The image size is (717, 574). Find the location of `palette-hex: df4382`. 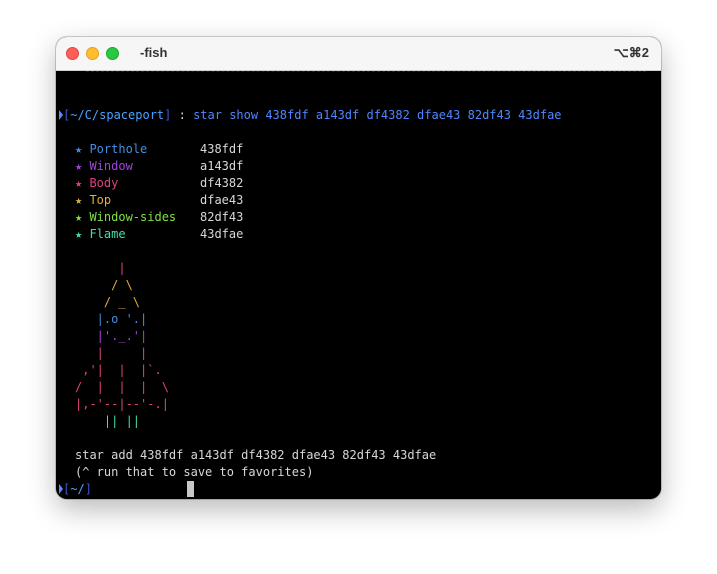

palette-hex: df4382 is located at coordinates (222, 183).